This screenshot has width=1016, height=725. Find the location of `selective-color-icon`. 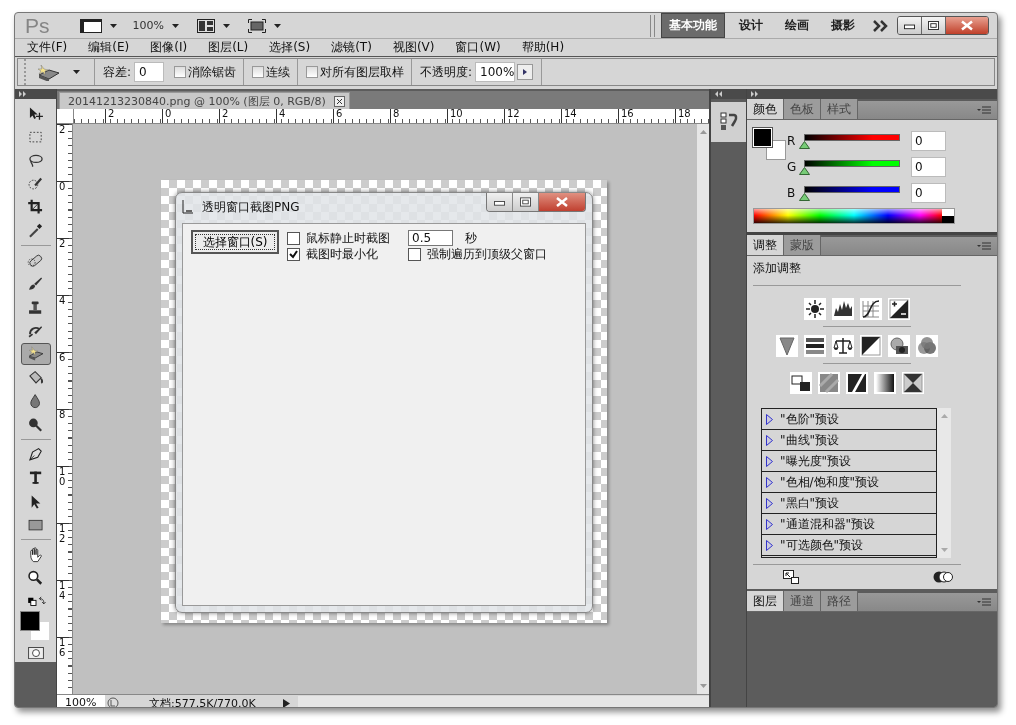

selective-color-icon is located at coordinates (913, 383).